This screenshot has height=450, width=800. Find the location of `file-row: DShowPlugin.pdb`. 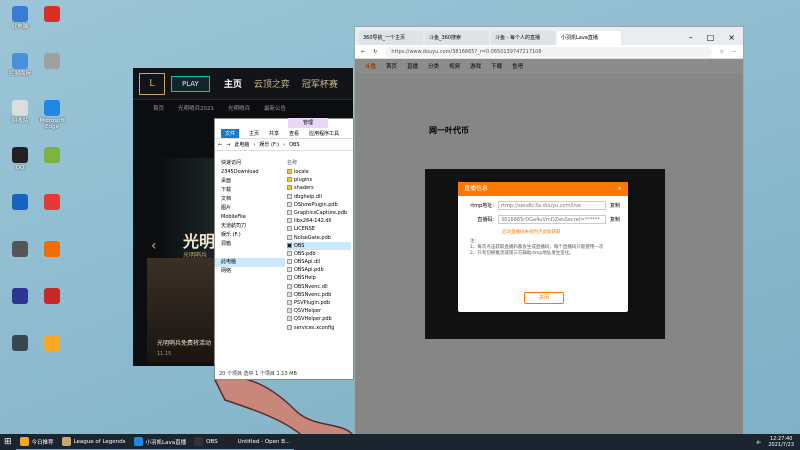

file-row: DShowPlugin.pdb is located at coordinates (319, 205).